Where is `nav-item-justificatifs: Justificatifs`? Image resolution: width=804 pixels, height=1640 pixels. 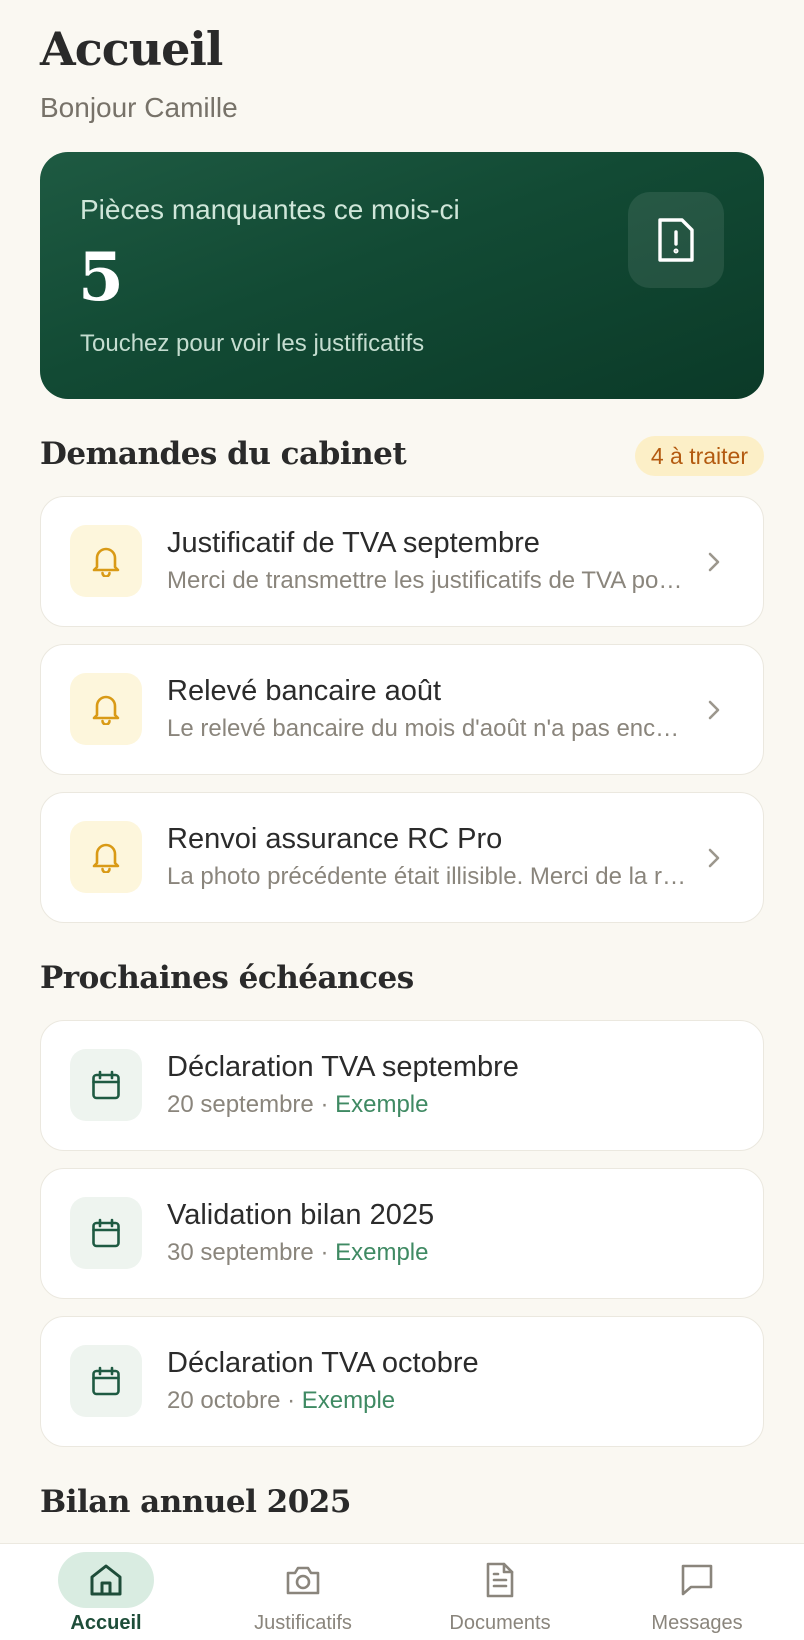 nav-item-justificatifs: Justificatifs is located at coordinates (303, 1595).